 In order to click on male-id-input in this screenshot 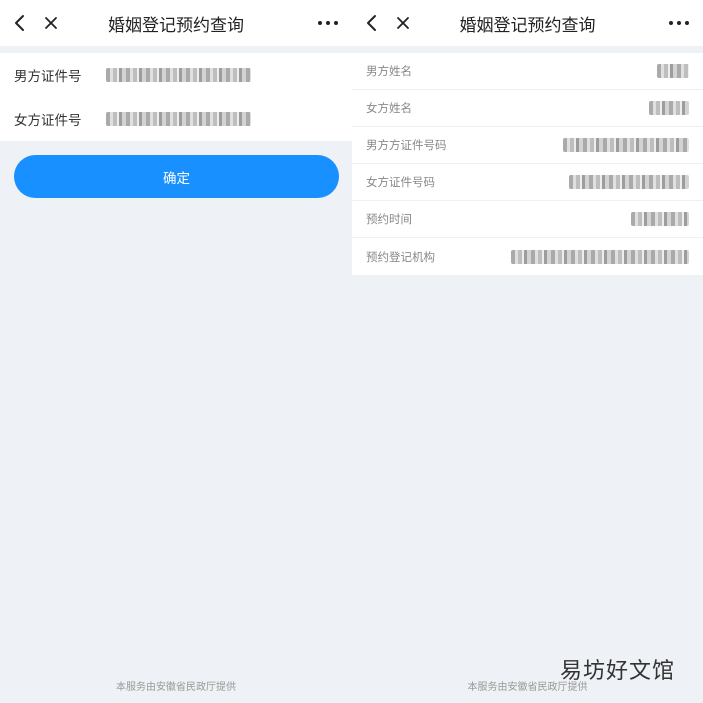, I will do `click(222, 75)`.